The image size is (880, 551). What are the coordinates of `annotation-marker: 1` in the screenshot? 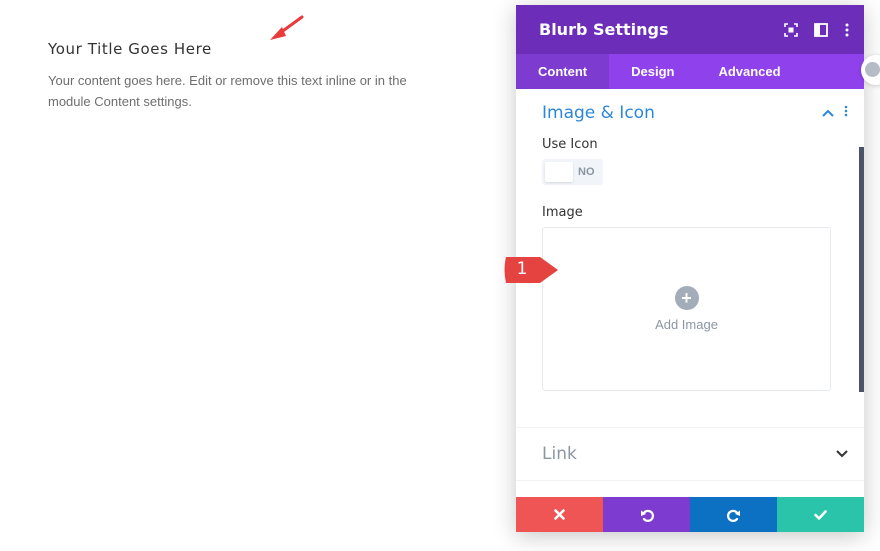 It's located at (530, 271).